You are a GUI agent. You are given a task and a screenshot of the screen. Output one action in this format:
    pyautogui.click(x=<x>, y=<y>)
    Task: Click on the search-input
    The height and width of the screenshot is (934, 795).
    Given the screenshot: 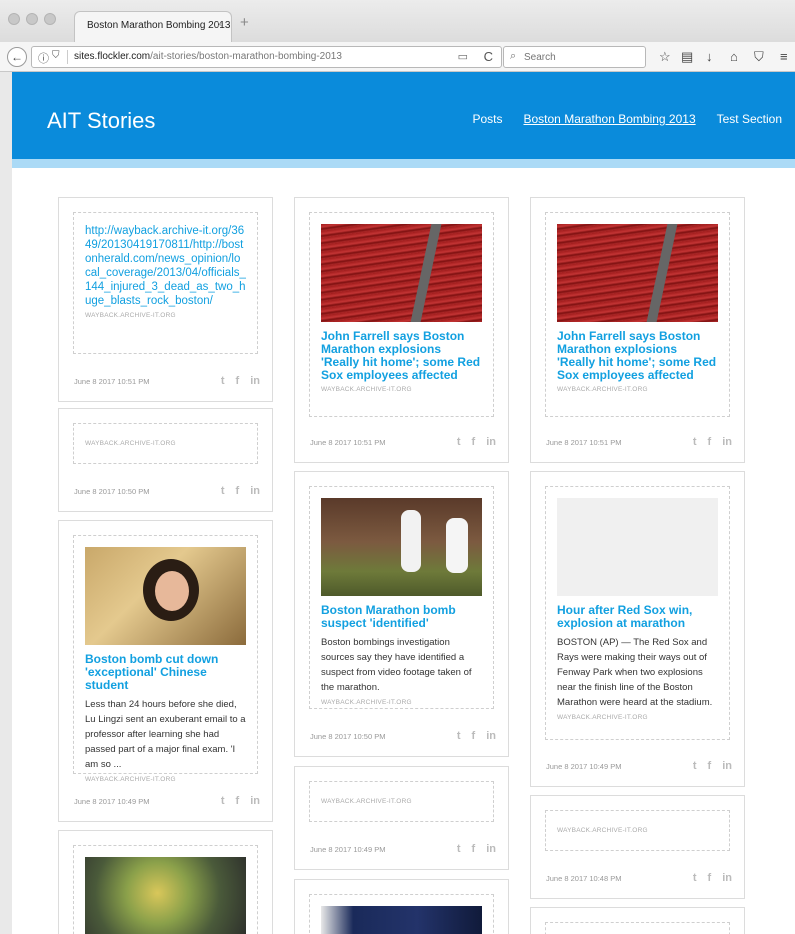 What is the action you would take?
    pyautogui.click(x=579, y=57)
    